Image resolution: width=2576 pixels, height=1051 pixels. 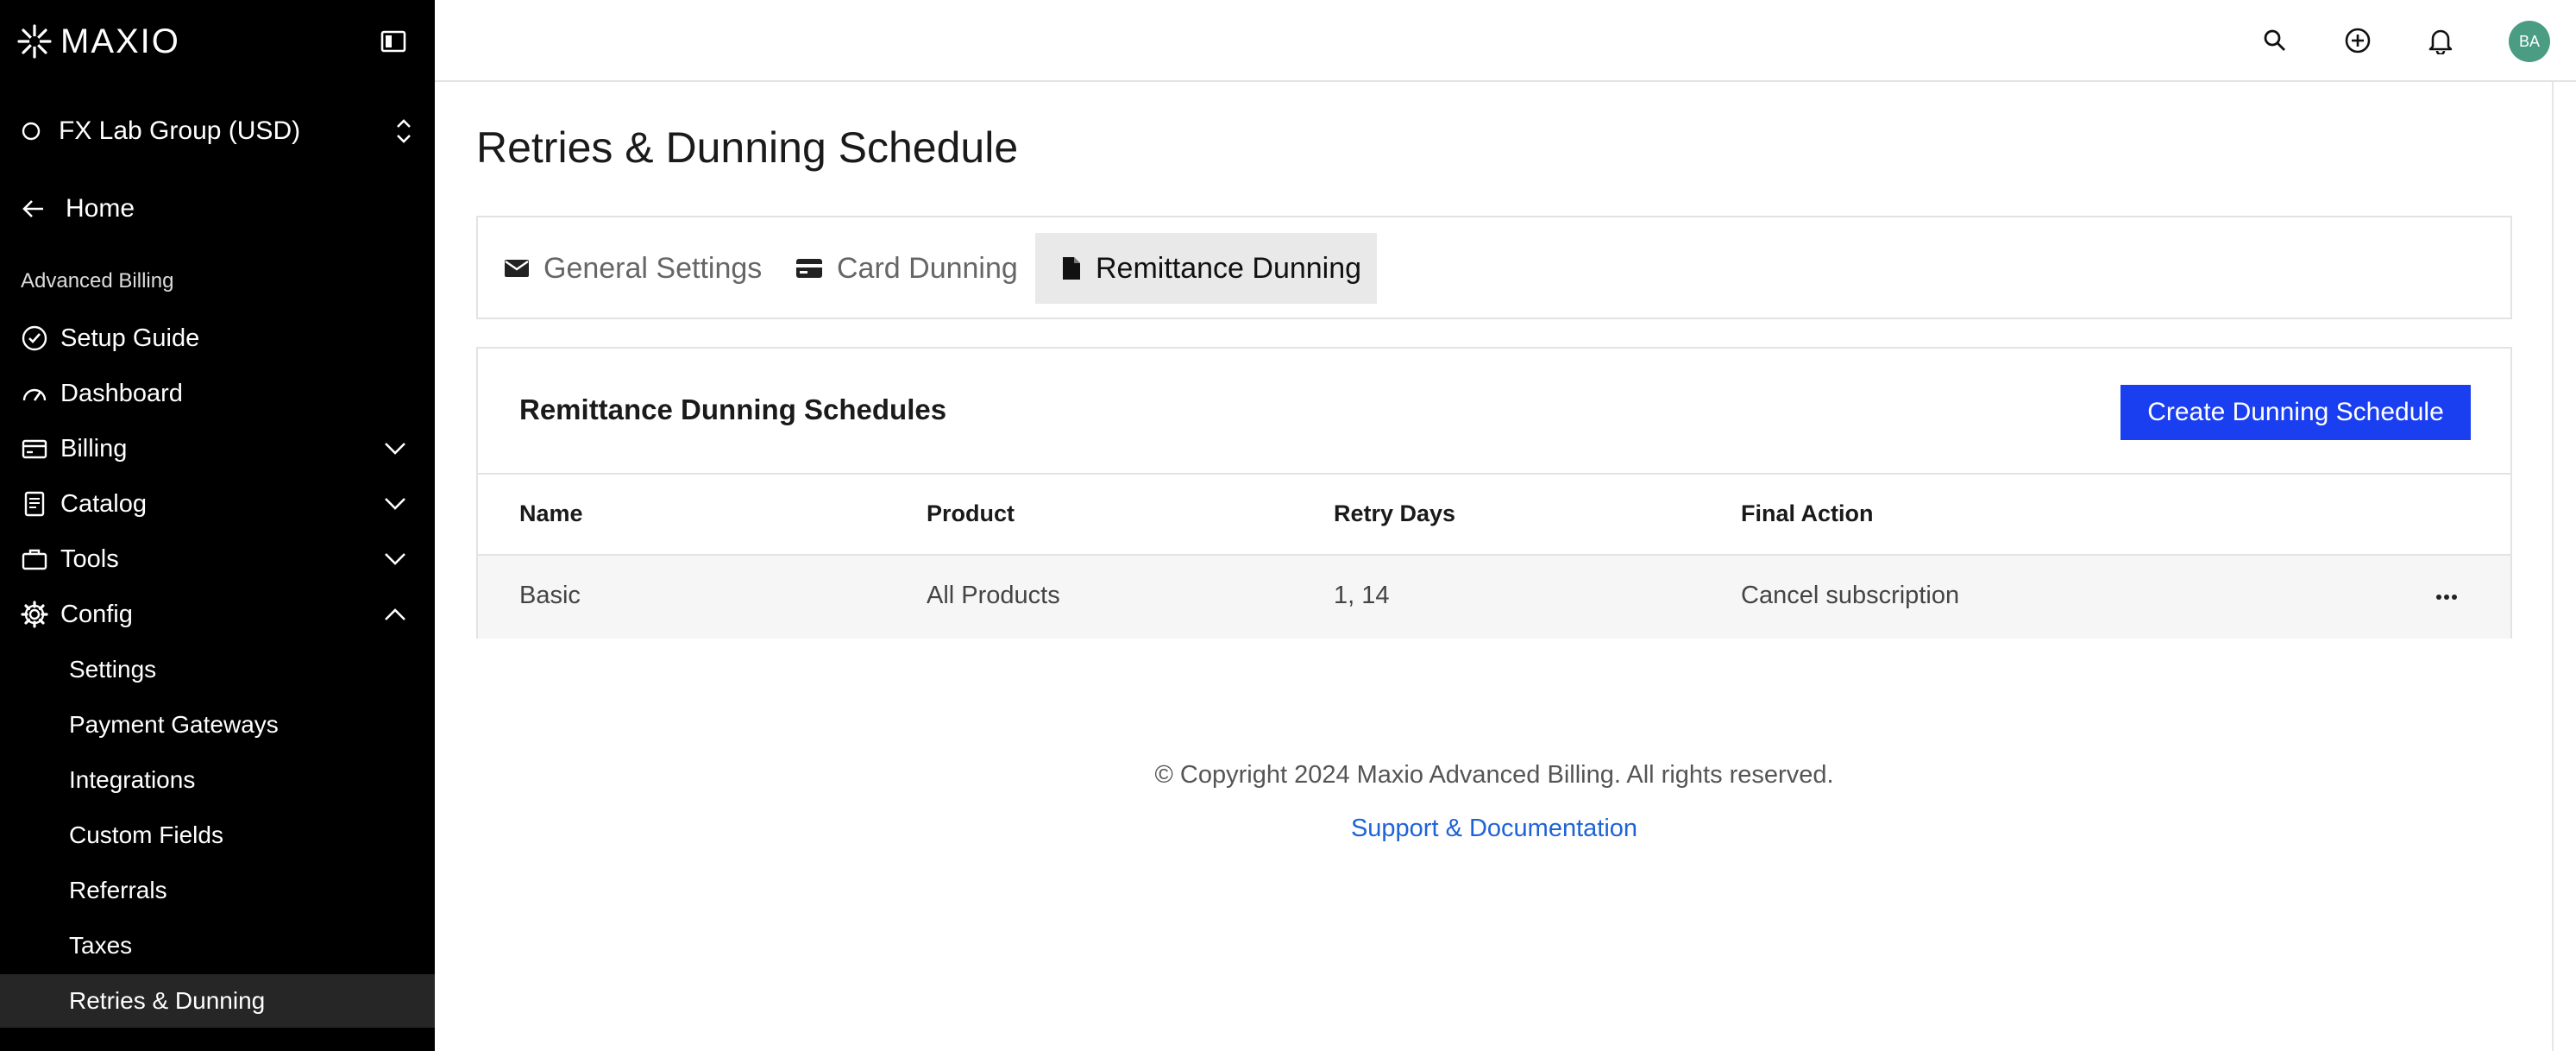 I want to click on bell-icon, so click(x=2440, y=42).